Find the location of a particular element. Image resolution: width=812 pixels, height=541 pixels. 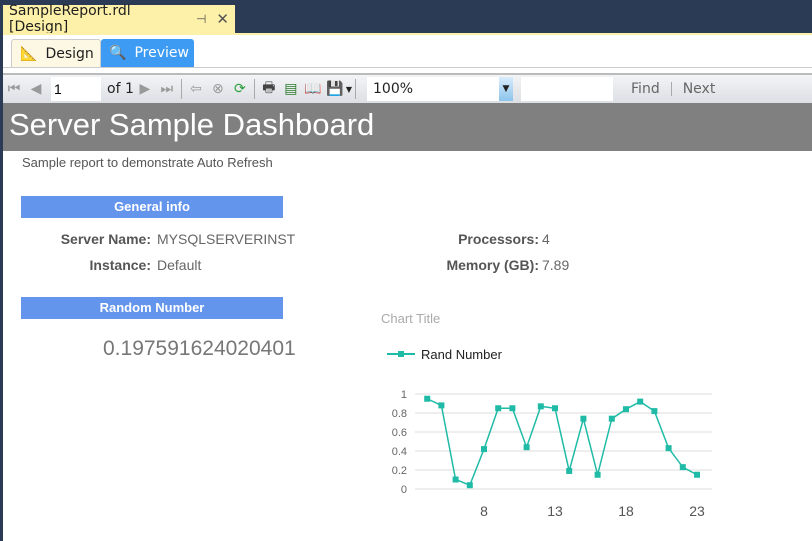

x-tick-label: 18 is located at coordinates (626, 511).